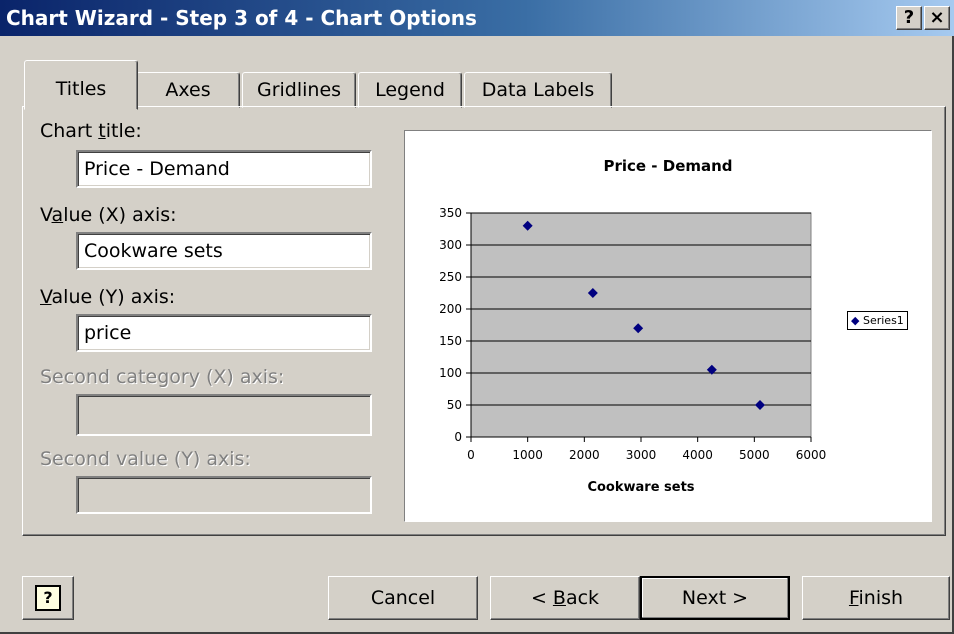 The height and width of the screenshot is (634, 954). What do you see at coordinates (450, 341) in the screenshot?
I see `y-tick-label: 150` at bounding box center [450, 341].